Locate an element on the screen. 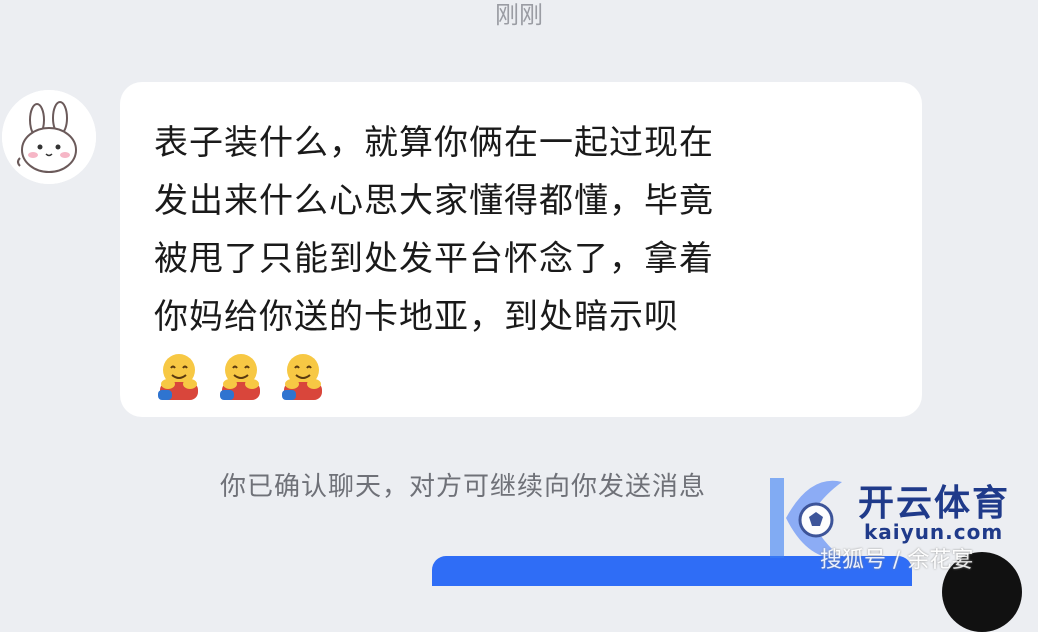 The height and width of the screenshot is (632, 1038). watermark: 开云体育 kaiyun.com 搜狐号 / 余花宴 is located at coordinates (889, 517).